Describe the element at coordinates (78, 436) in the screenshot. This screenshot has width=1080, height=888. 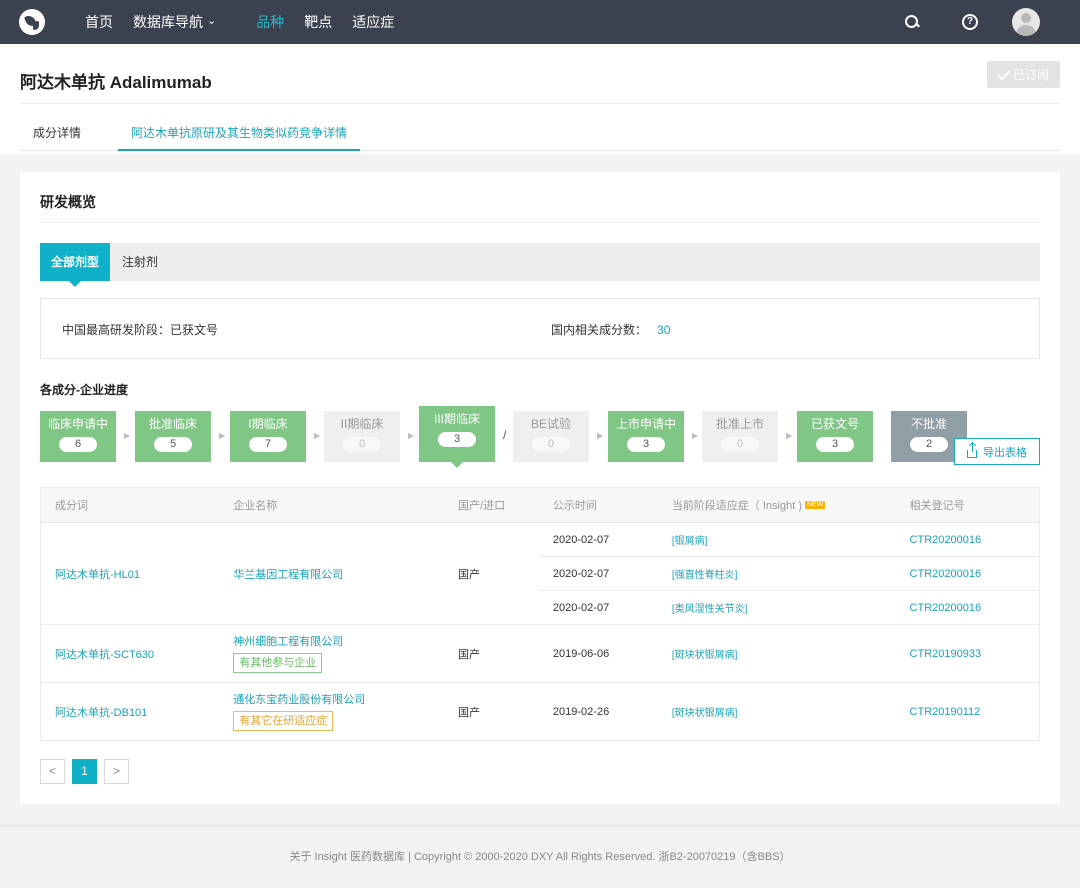
I see `stage-0: 临床申请中 6` at that location.